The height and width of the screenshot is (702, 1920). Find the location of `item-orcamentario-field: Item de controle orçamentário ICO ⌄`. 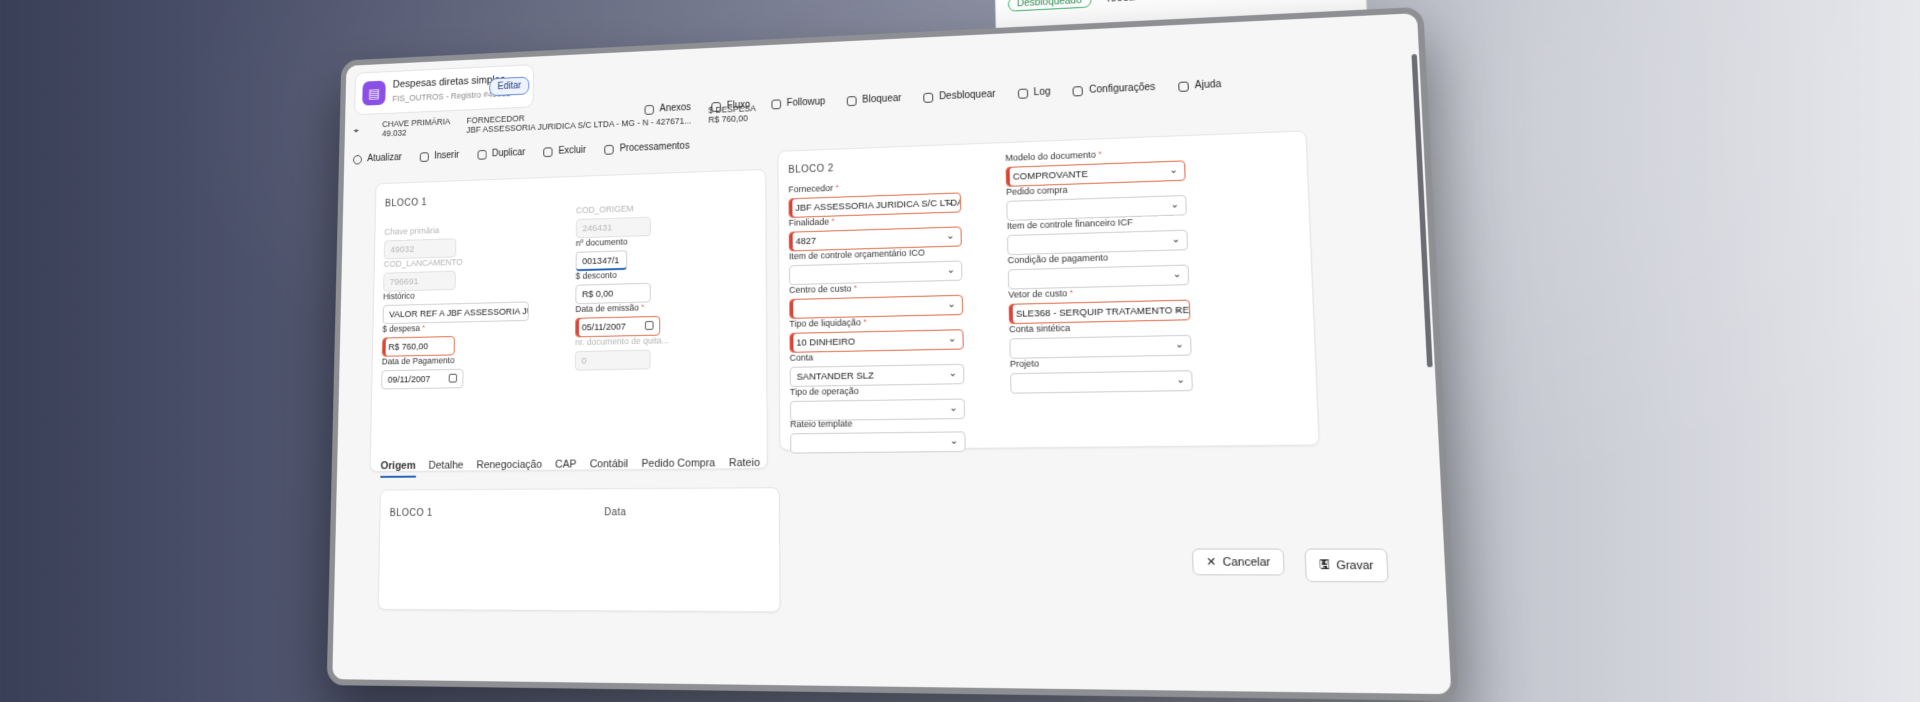

item-orcamentario-field: Item de controle orçamentário ICO ⌄ is located at coordinates (876, 266).